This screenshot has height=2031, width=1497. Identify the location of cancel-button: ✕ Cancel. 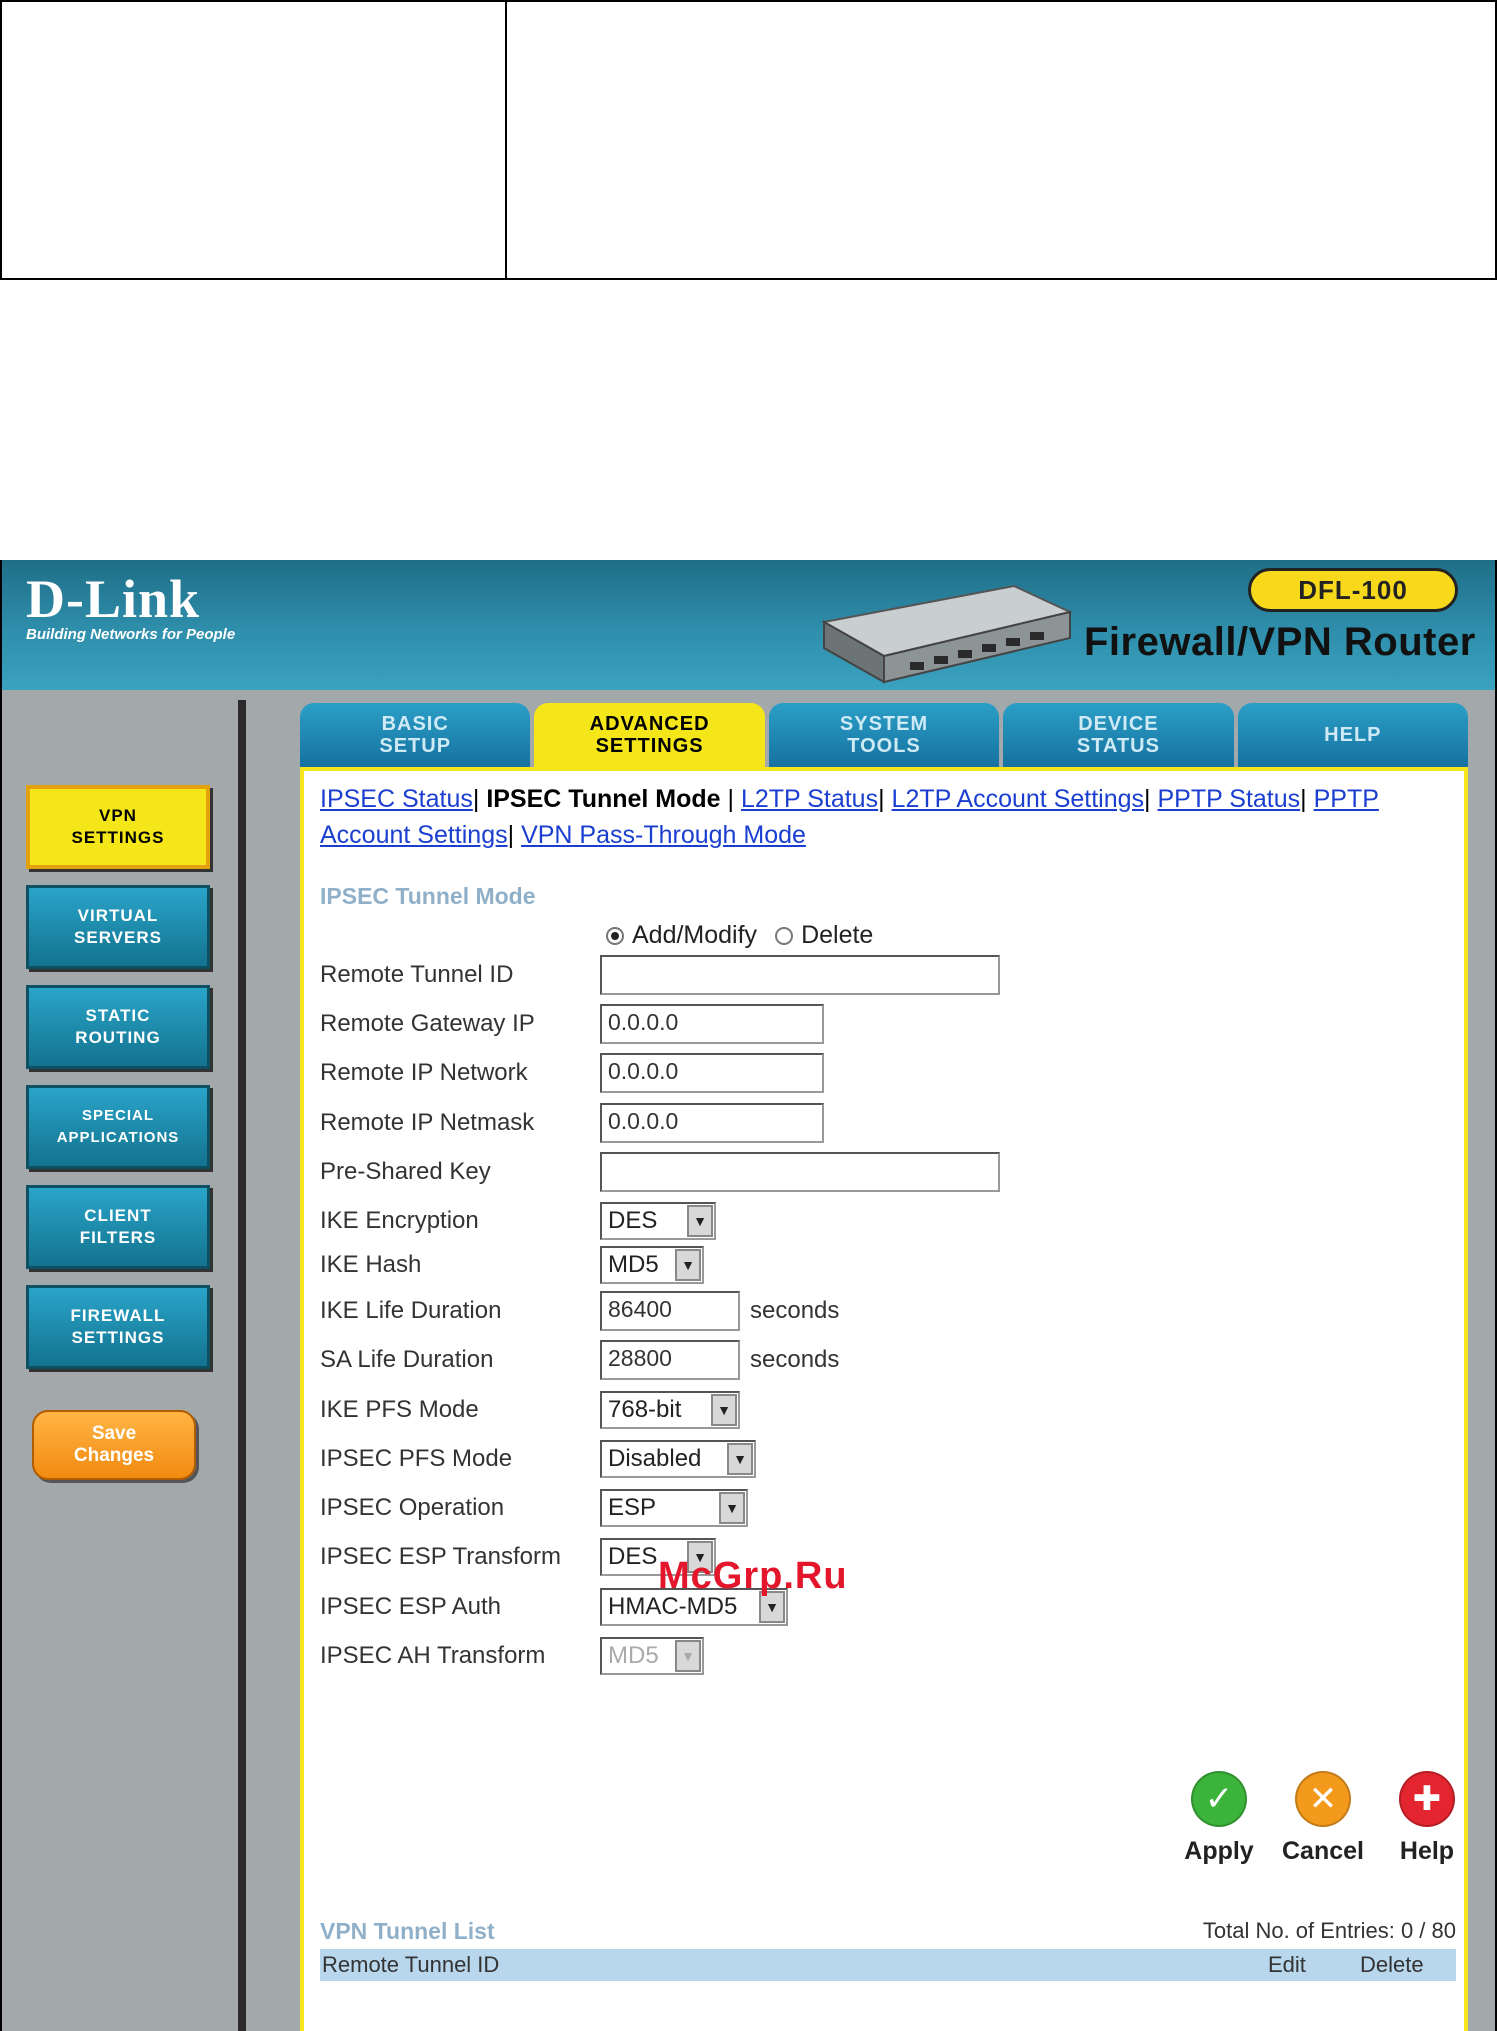
(1323, 1818).